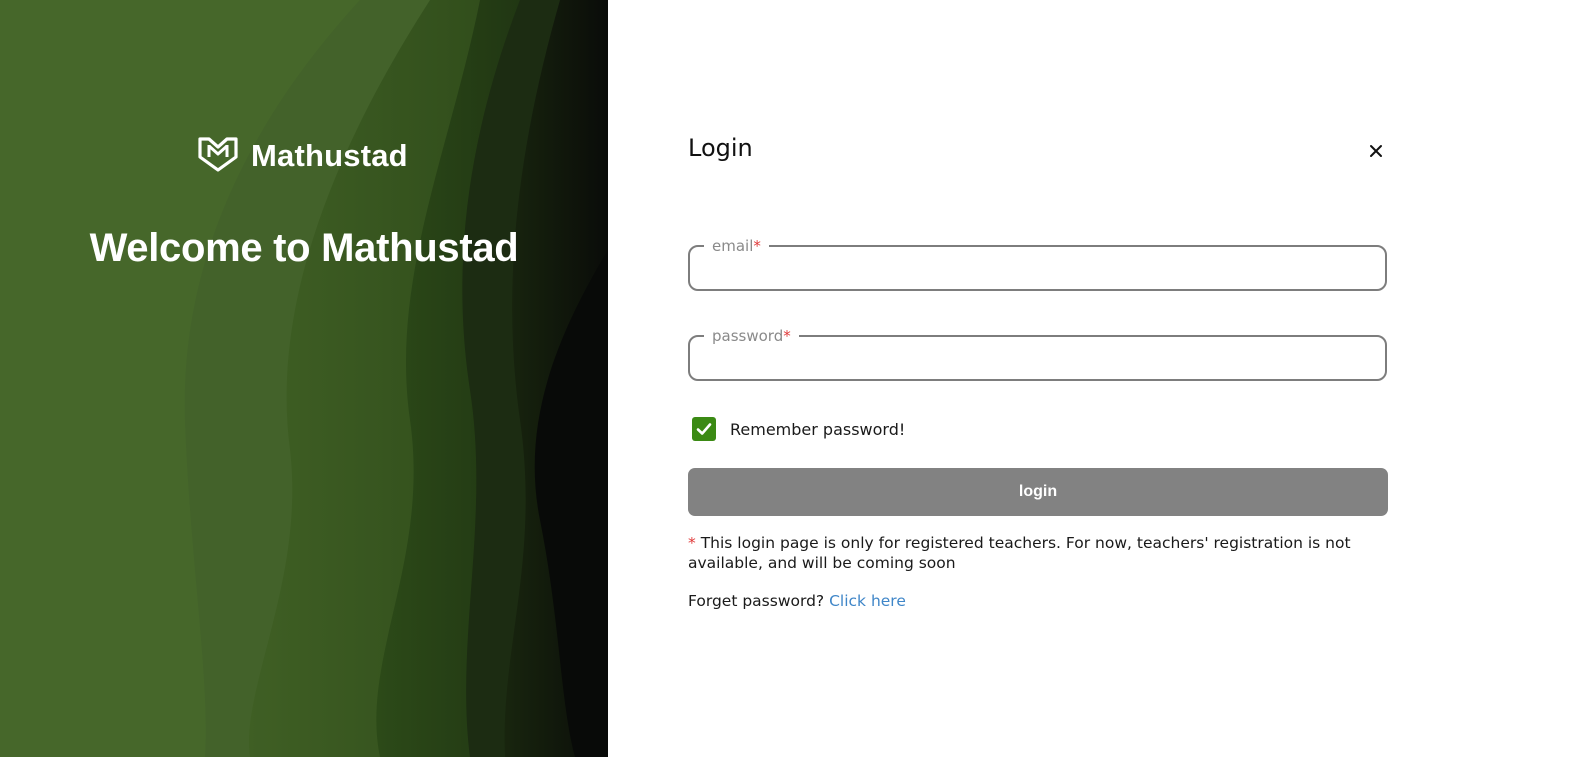 The height and width of the screenshot is (757, 1587). I want to click on checkmark-icon, so click(704, 429).